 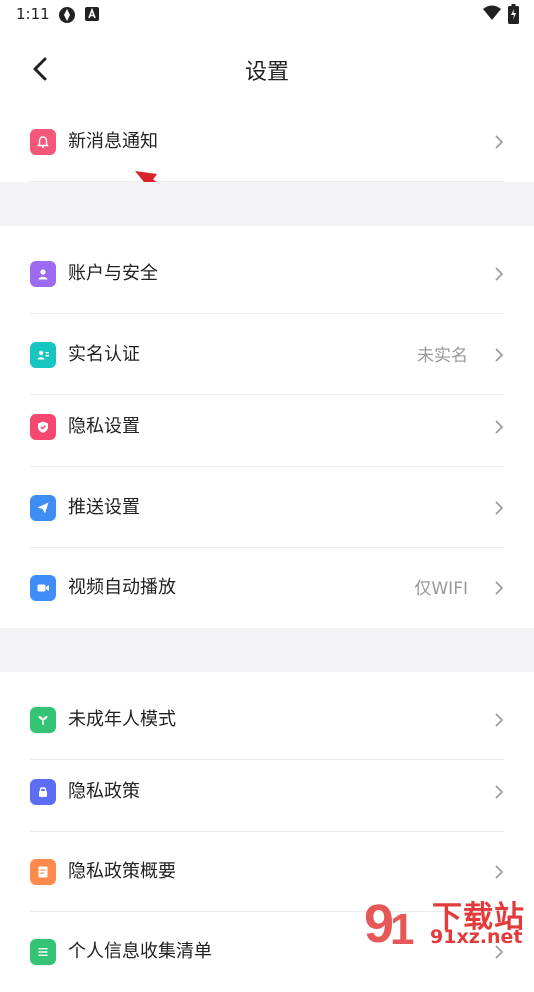 What do you see at coordinates (266, 72) in the screenshot?
I see `page-title: 设置` at bounding box center [266, 72].